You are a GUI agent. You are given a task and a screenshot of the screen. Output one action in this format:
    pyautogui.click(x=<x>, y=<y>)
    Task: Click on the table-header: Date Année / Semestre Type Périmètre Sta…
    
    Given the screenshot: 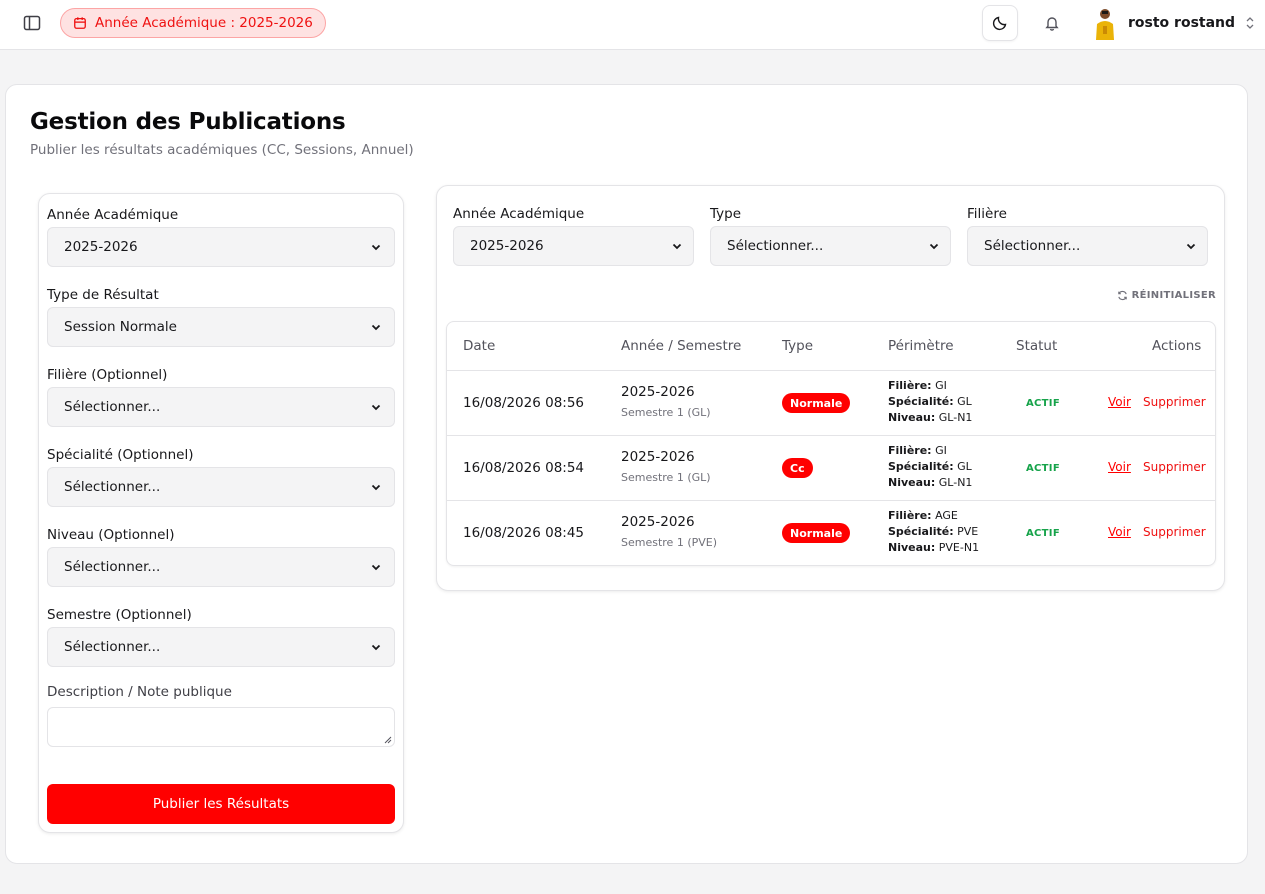 What is the action you would take?
    pyautogui.click(x=831, y=346)
    